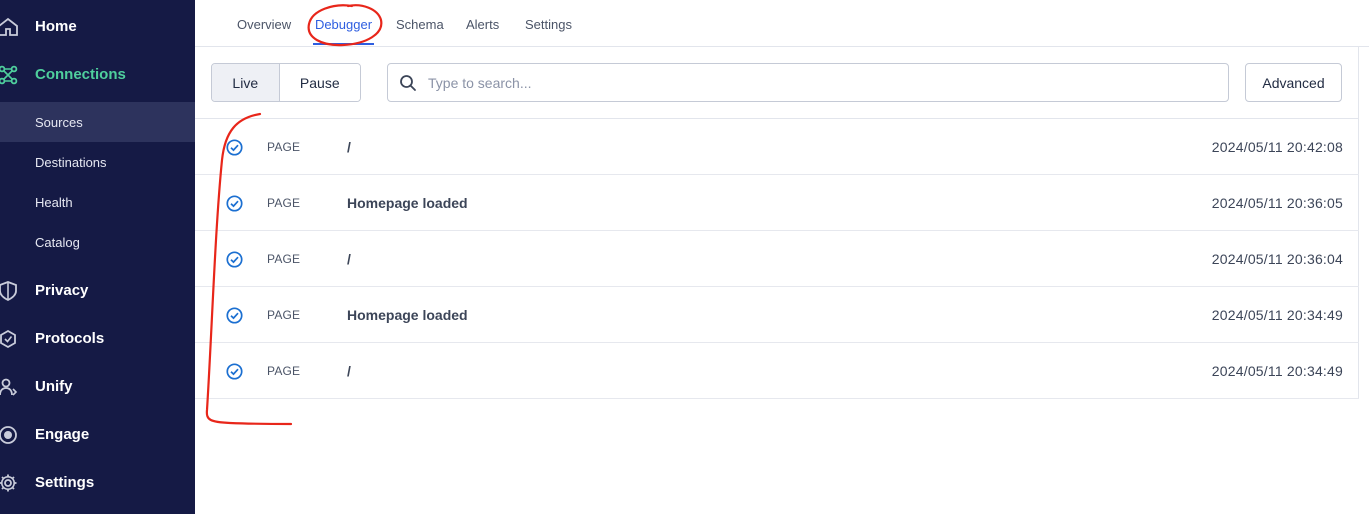 The image size is (1369, 514). What do you see at coordinates (57, 242) in the screenshot?
I see `sidebar-subitem-label: Catalog` at bounding box center [57, 242].